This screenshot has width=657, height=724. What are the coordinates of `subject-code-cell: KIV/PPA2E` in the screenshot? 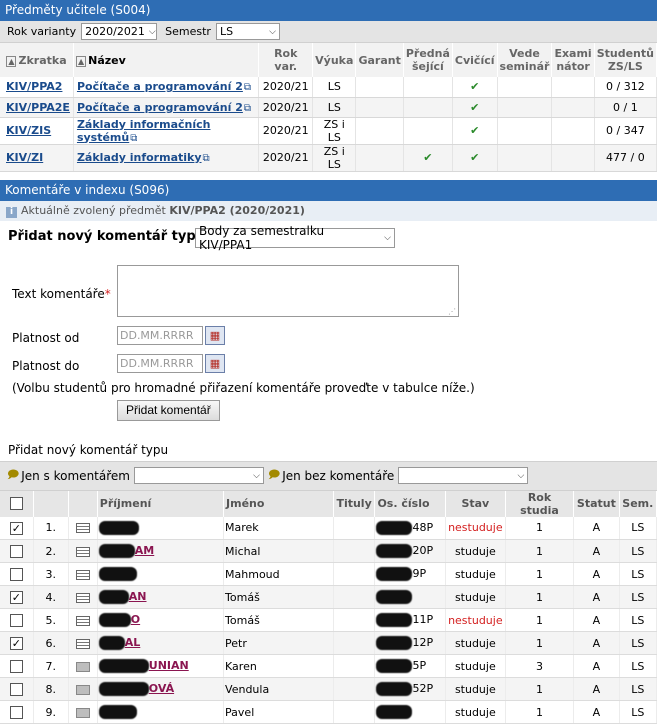 It's located at (36, 107).